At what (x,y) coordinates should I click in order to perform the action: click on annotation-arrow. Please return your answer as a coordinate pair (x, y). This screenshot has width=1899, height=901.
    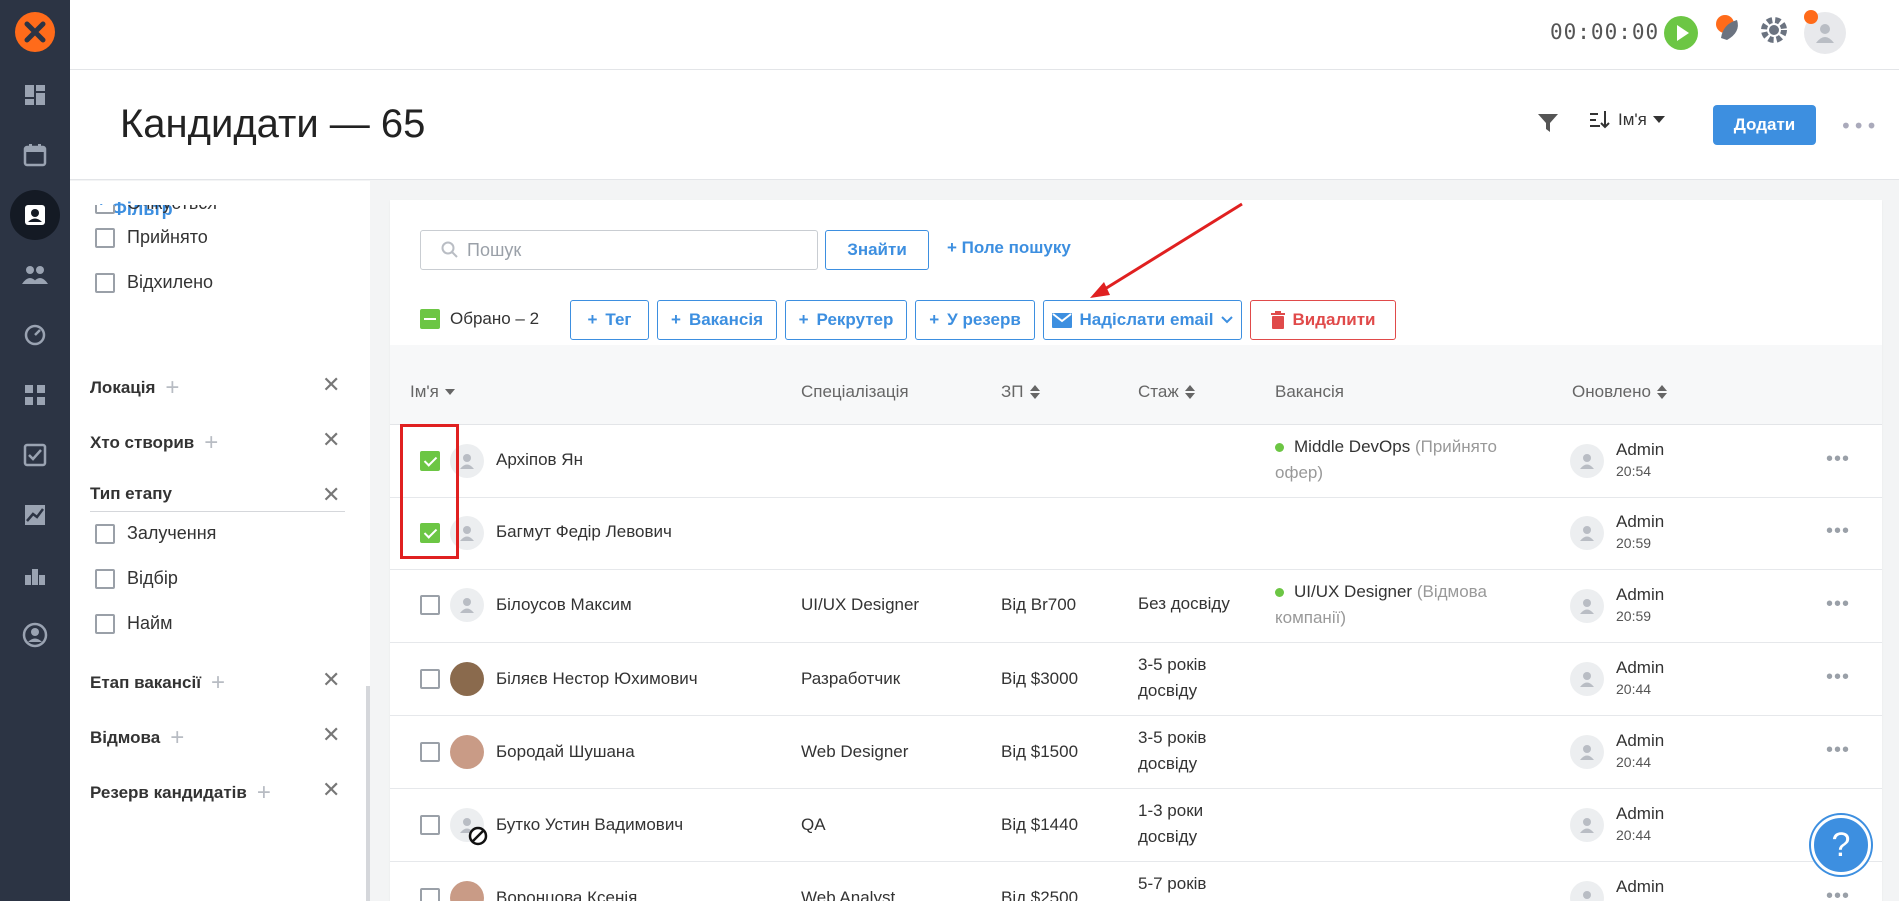
    Looking at the image, I should click on (1166, 250).